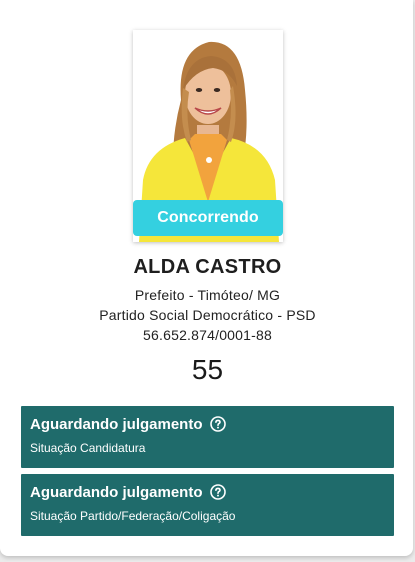  What do you see at coordinates (88, 448) in the screenshot?
I see `candidacy-situation-subtitle: Situação Candidatura` at bounding box center [88, 448].